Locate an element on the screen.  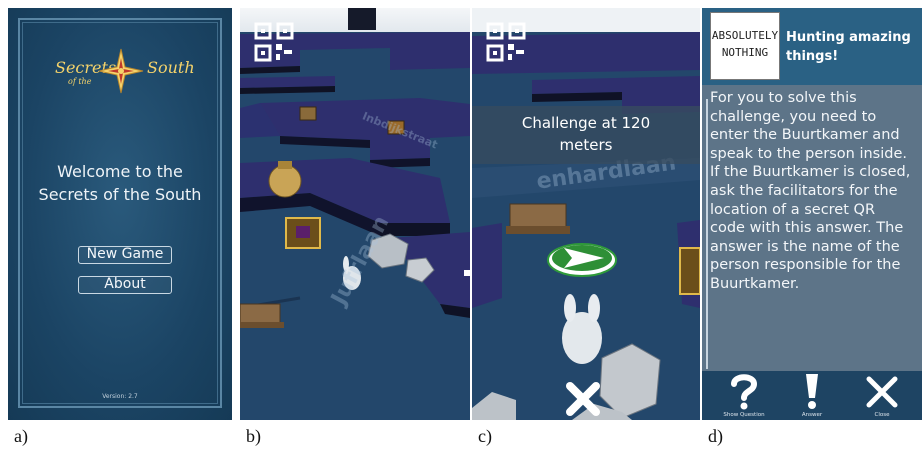
new-game-button: New Game is located at coordinates (125, 255).